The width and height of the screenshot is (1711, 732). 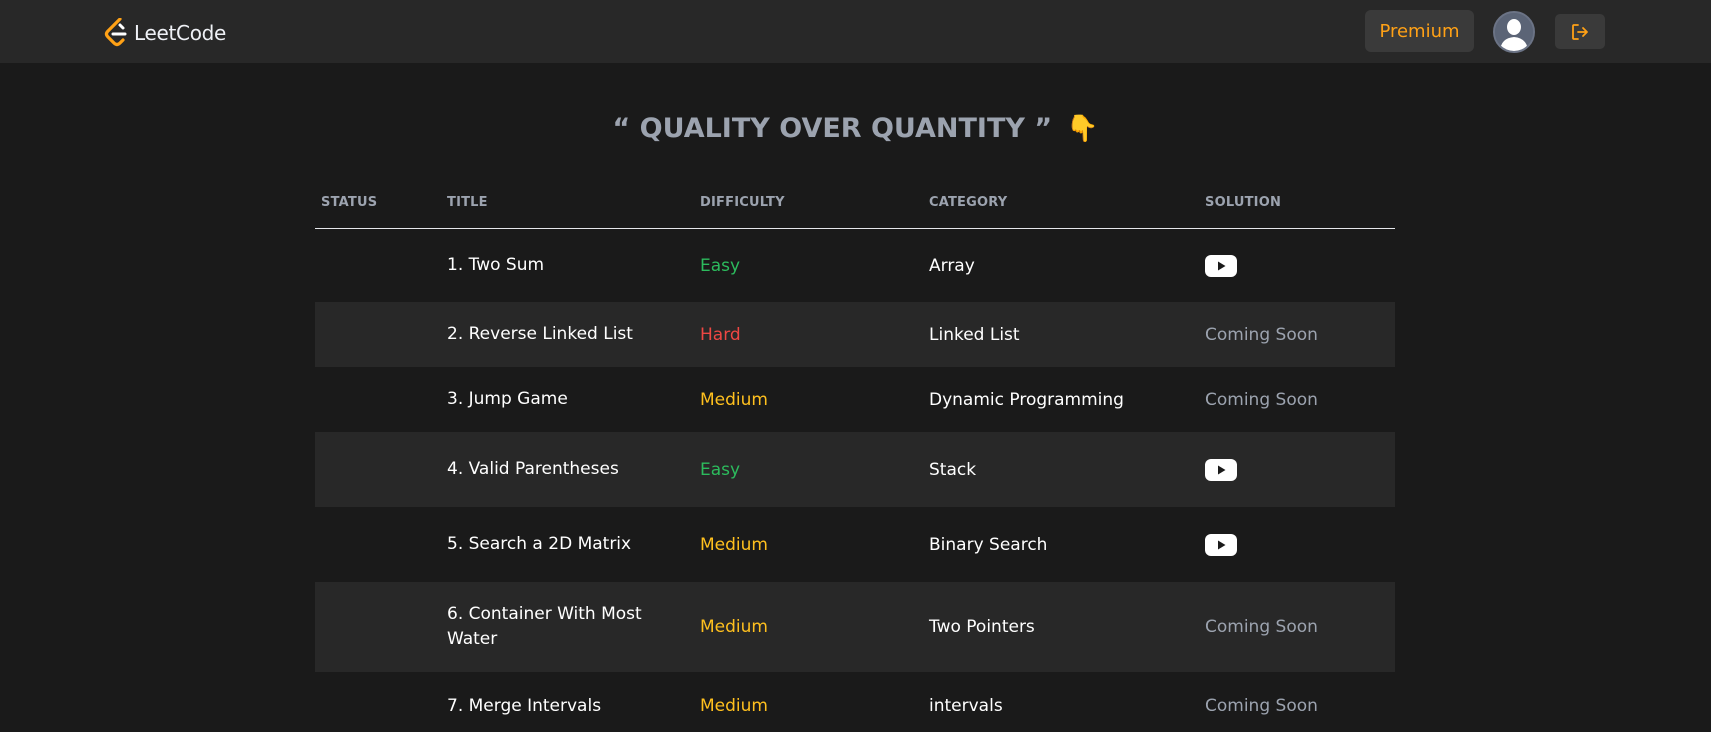 I want to click on problem-title-link: 1. Two Sum, so click(x=562, y=265).